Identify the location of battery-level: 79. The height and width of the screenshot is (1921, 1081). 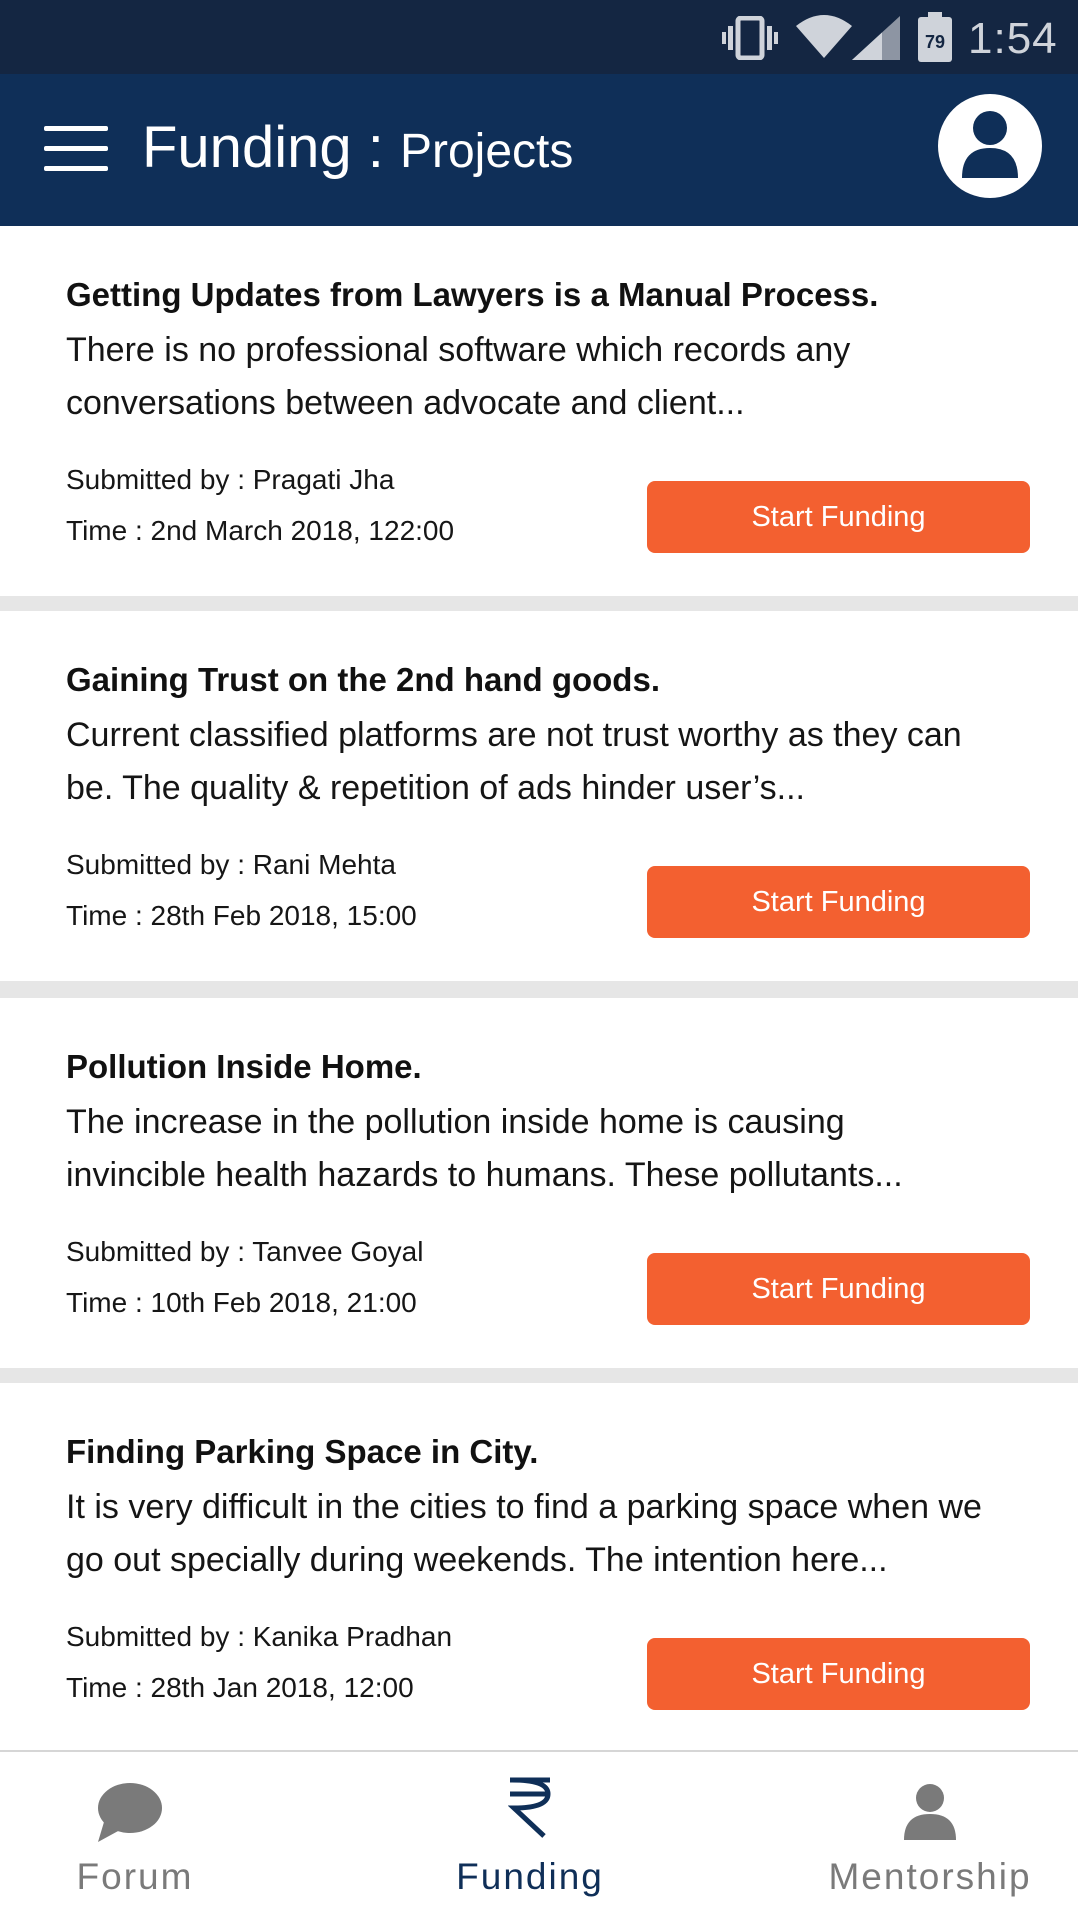
(935, 42).